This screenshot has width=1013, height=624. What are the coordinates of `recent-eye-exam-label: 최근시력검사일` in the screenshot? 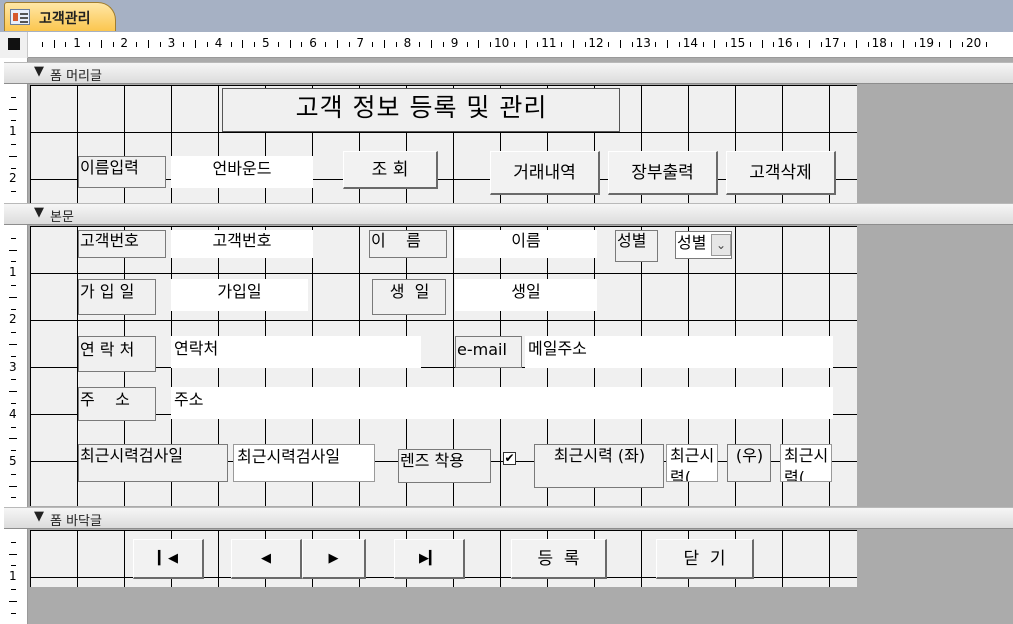 It's located at (153, 463).